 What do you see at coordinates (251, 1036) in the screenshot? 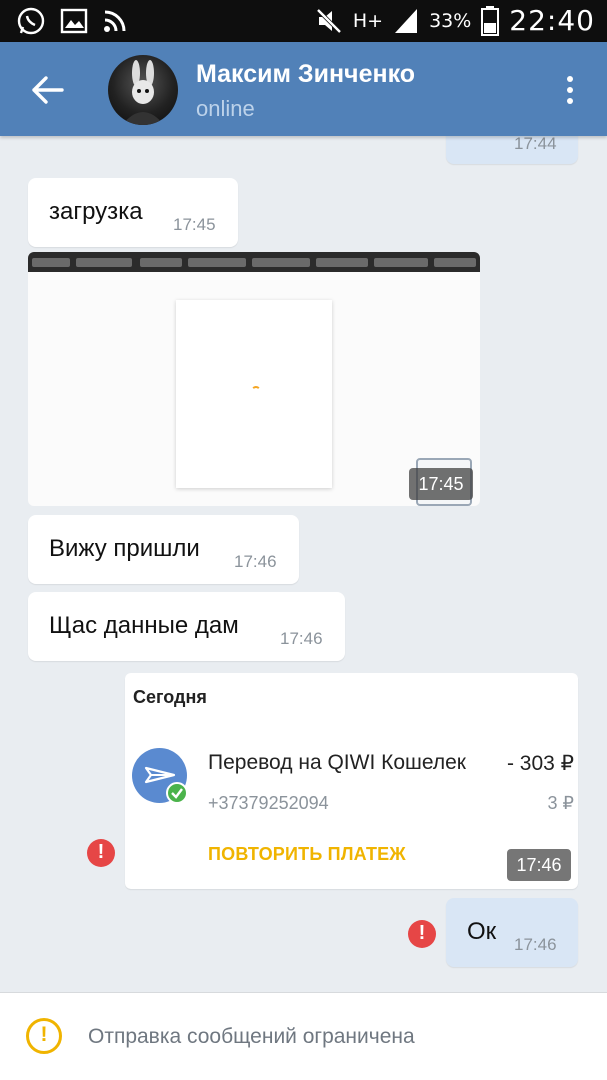
I see `restriction-notice: Отправка сообщений ограничена` at bounding box center [251, 1036].